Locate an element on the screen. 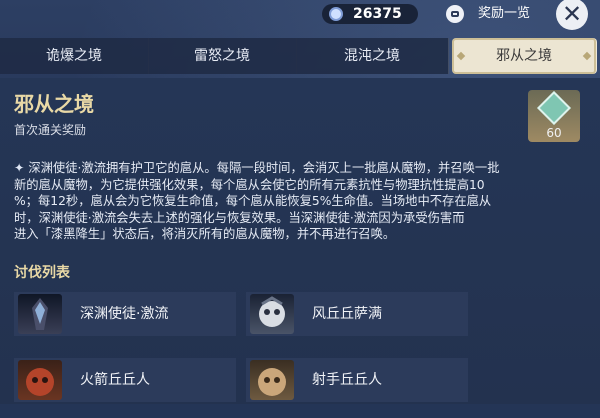  enemy-item: 火箭丘丘人 is located at coordinates (125, 380).